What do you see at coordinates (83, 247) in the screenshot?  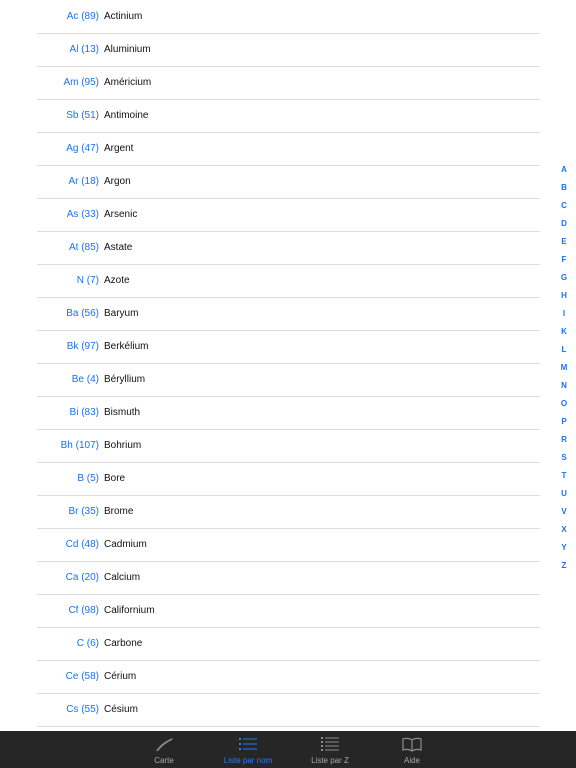 I see `element-symbol: At (85)` at bounding box center [83, 247].